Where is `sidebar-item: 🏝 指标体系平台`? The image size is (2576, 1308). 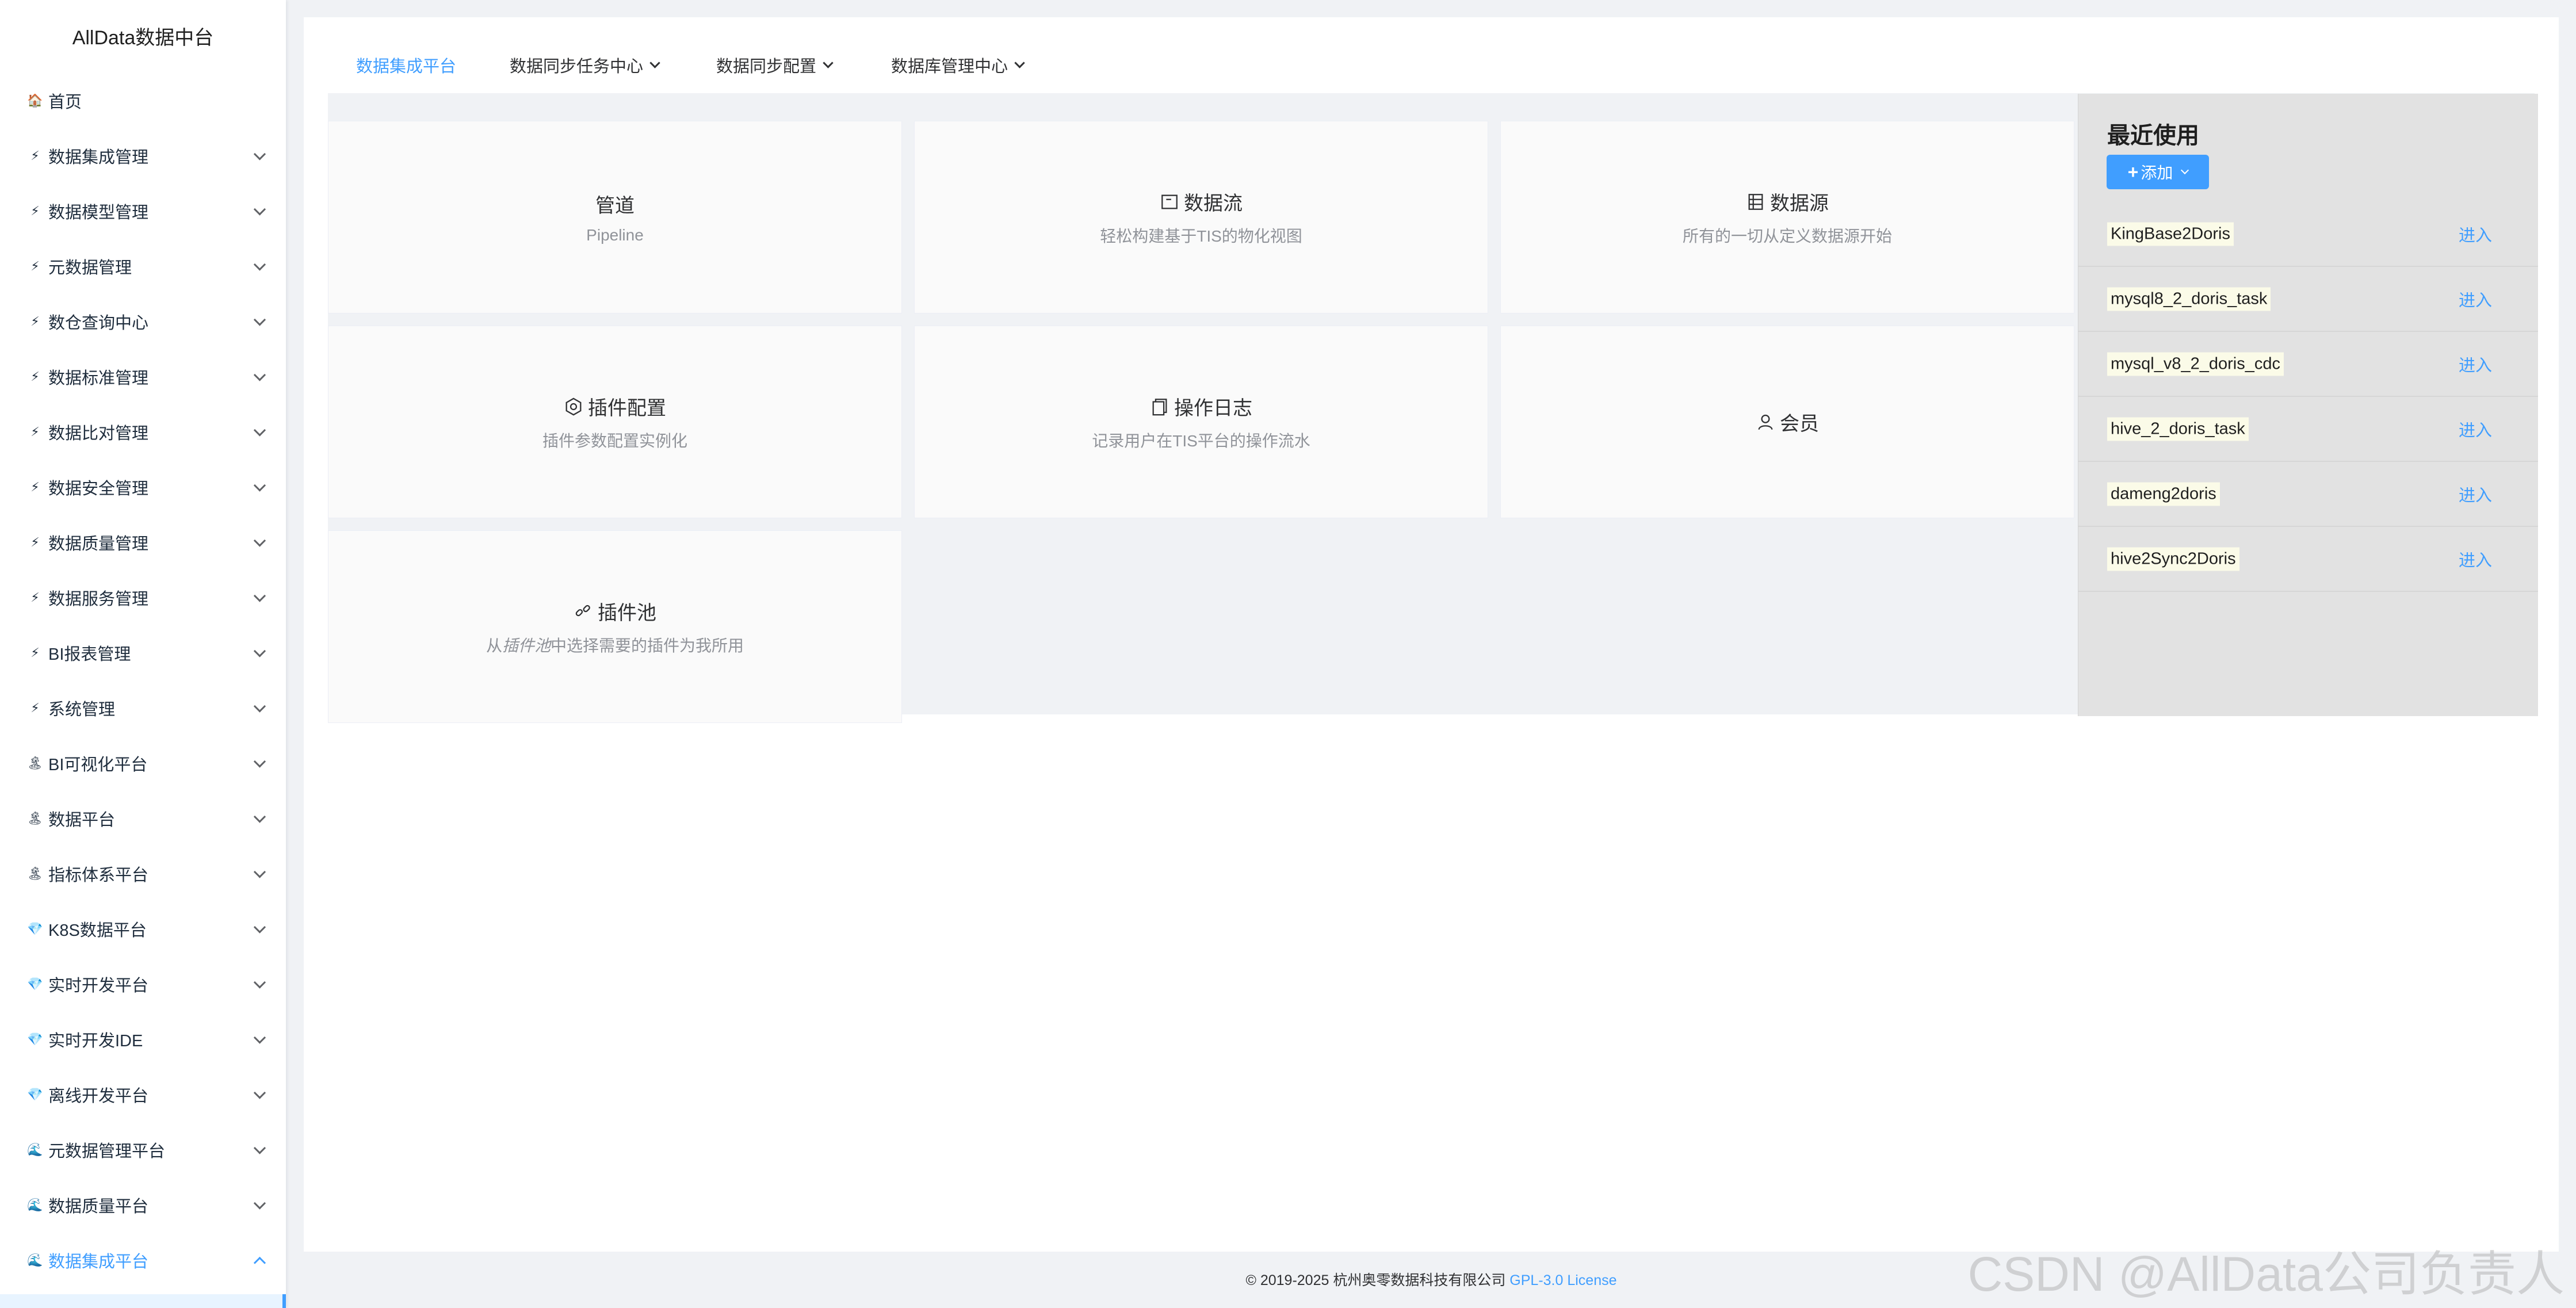
sidebar-item: 🏝 指标体系平台 is located at coordinates (143, 873).